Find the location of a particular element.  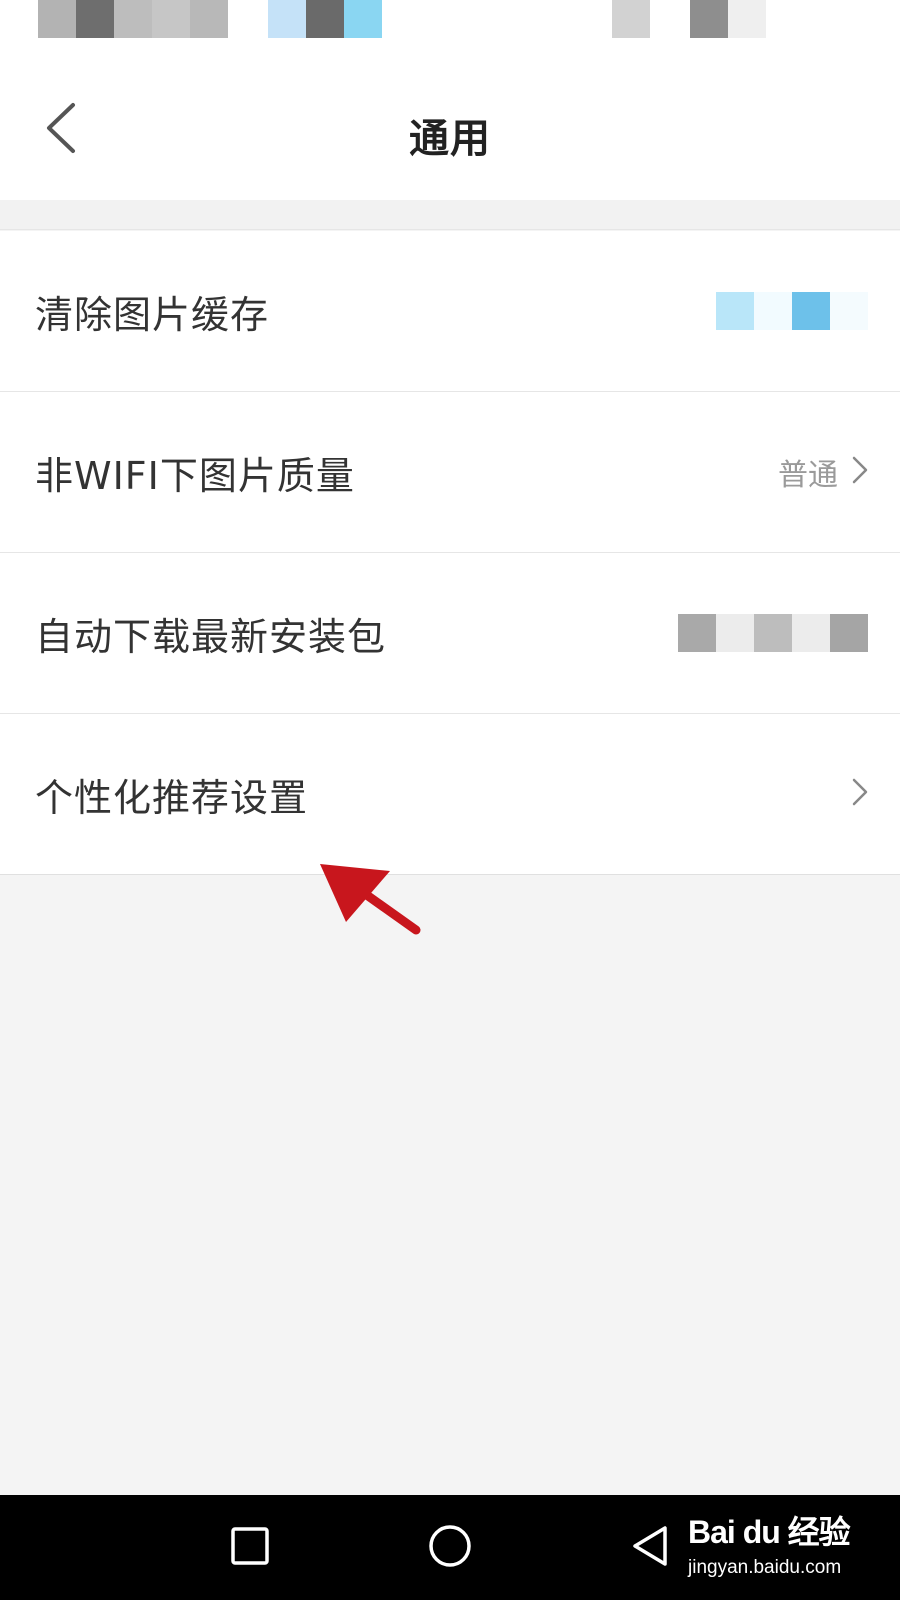

setting-non-wifi-image-quality: 非WIFI下图片质量 普通 is located at coordinates (450, 472).